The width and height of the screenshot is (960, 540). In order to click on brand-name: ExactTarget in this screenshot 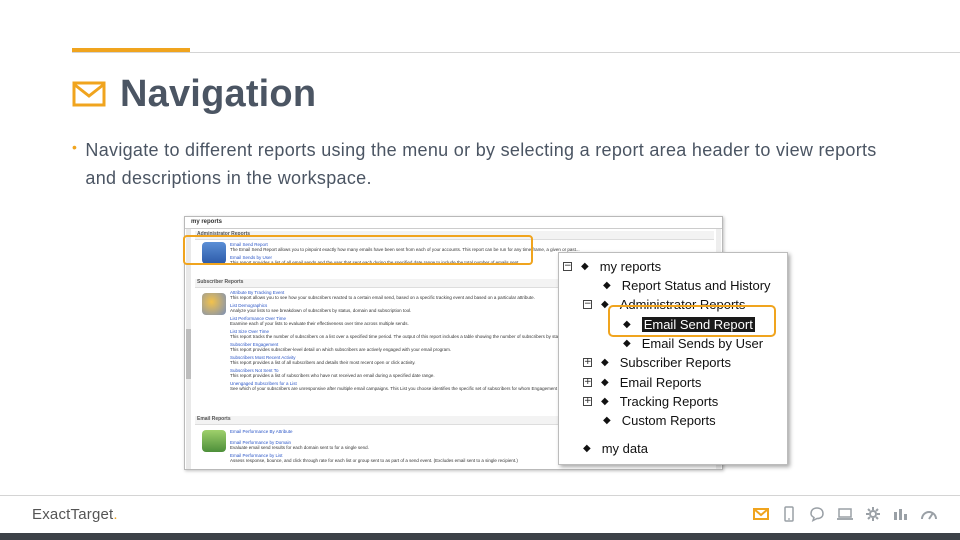, I will do `click(73, 514)`.